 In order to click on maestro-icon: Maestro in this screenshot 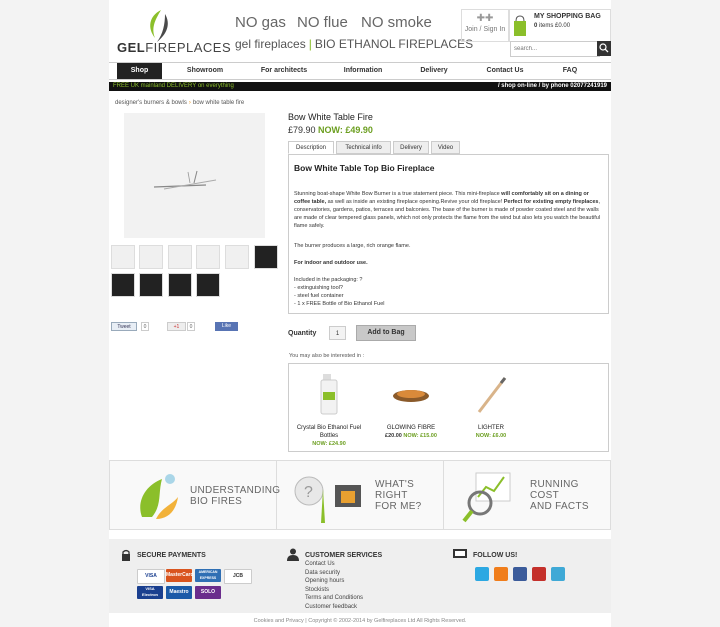, I will do `click(179, 592)`.